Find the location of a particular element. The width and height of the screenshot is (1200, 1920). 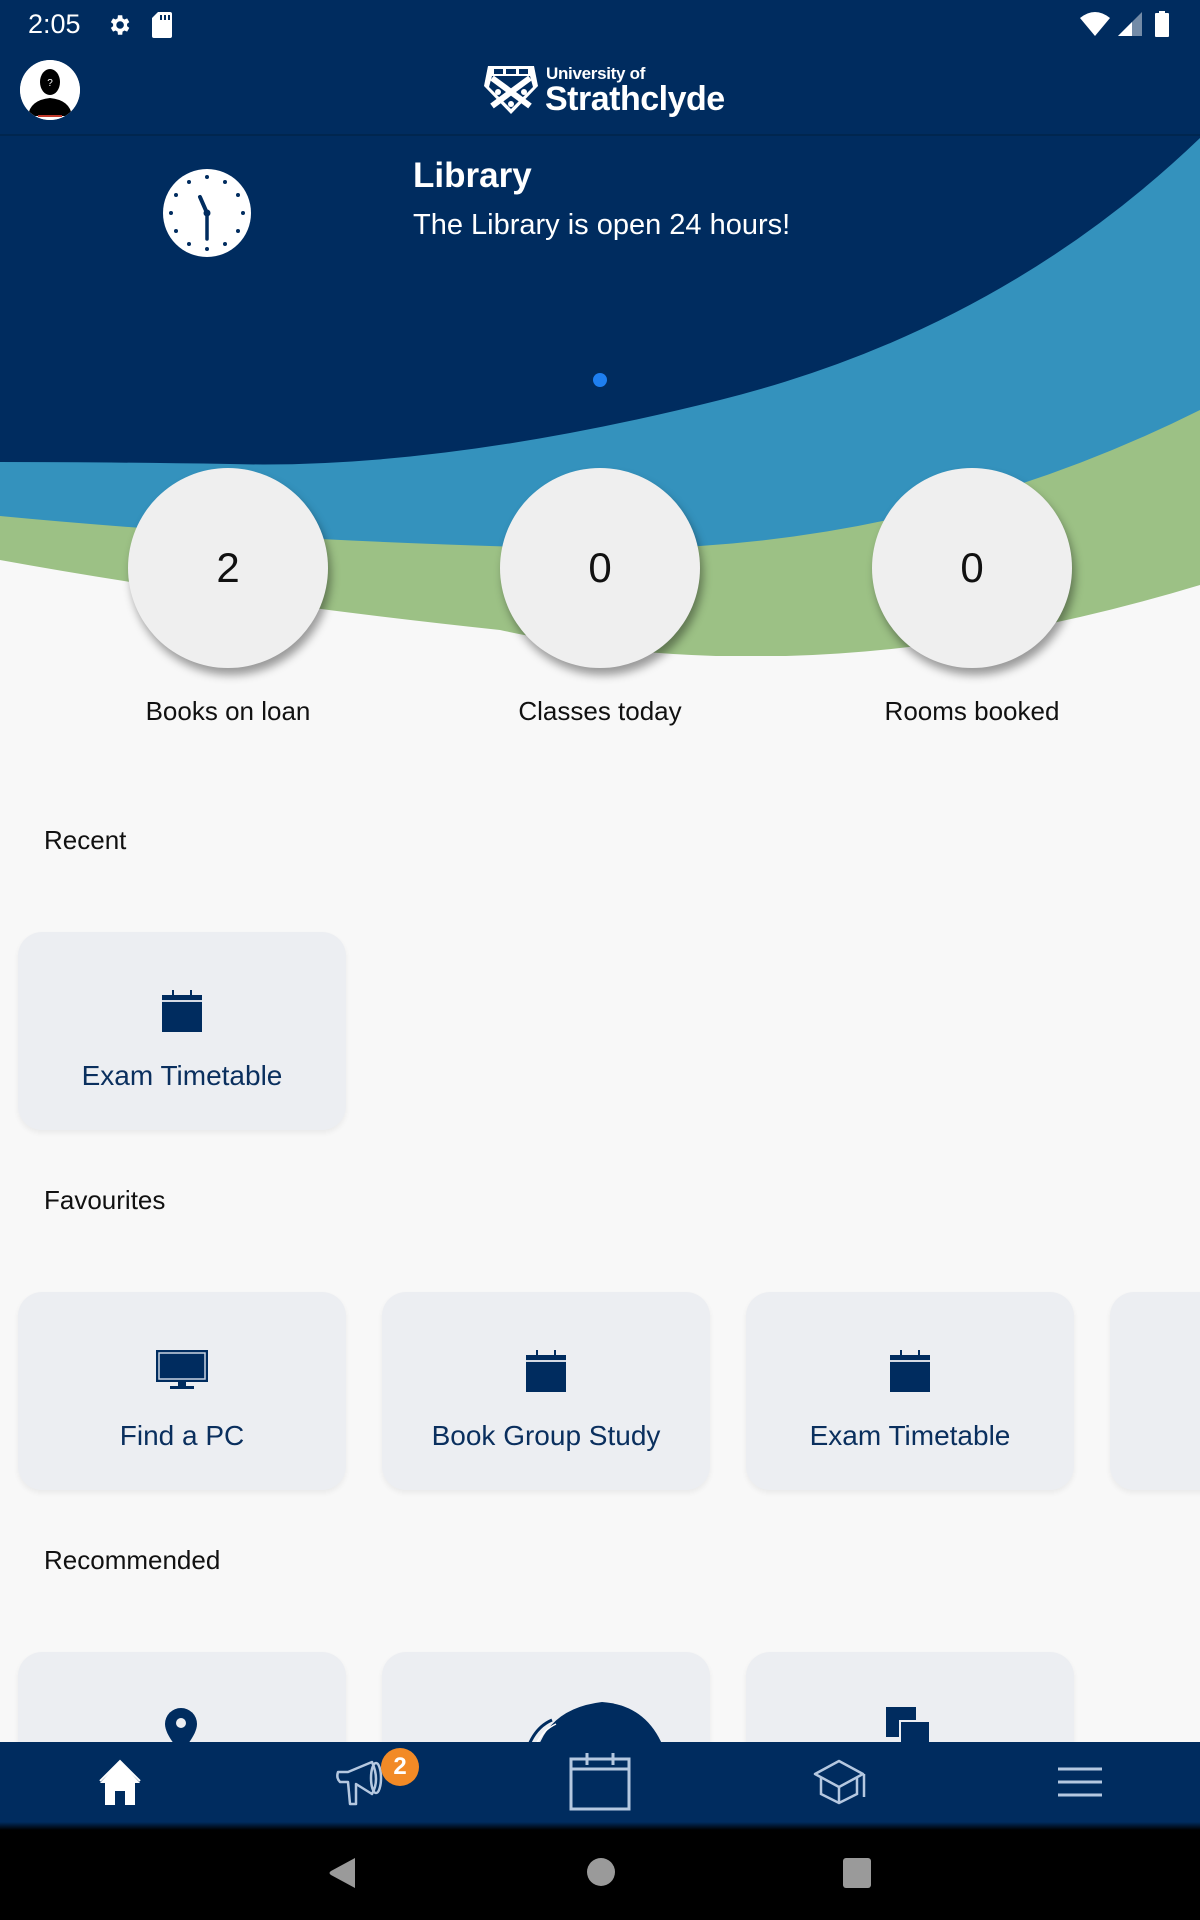

home-circle-icon is located at coordinates (601, 1872).